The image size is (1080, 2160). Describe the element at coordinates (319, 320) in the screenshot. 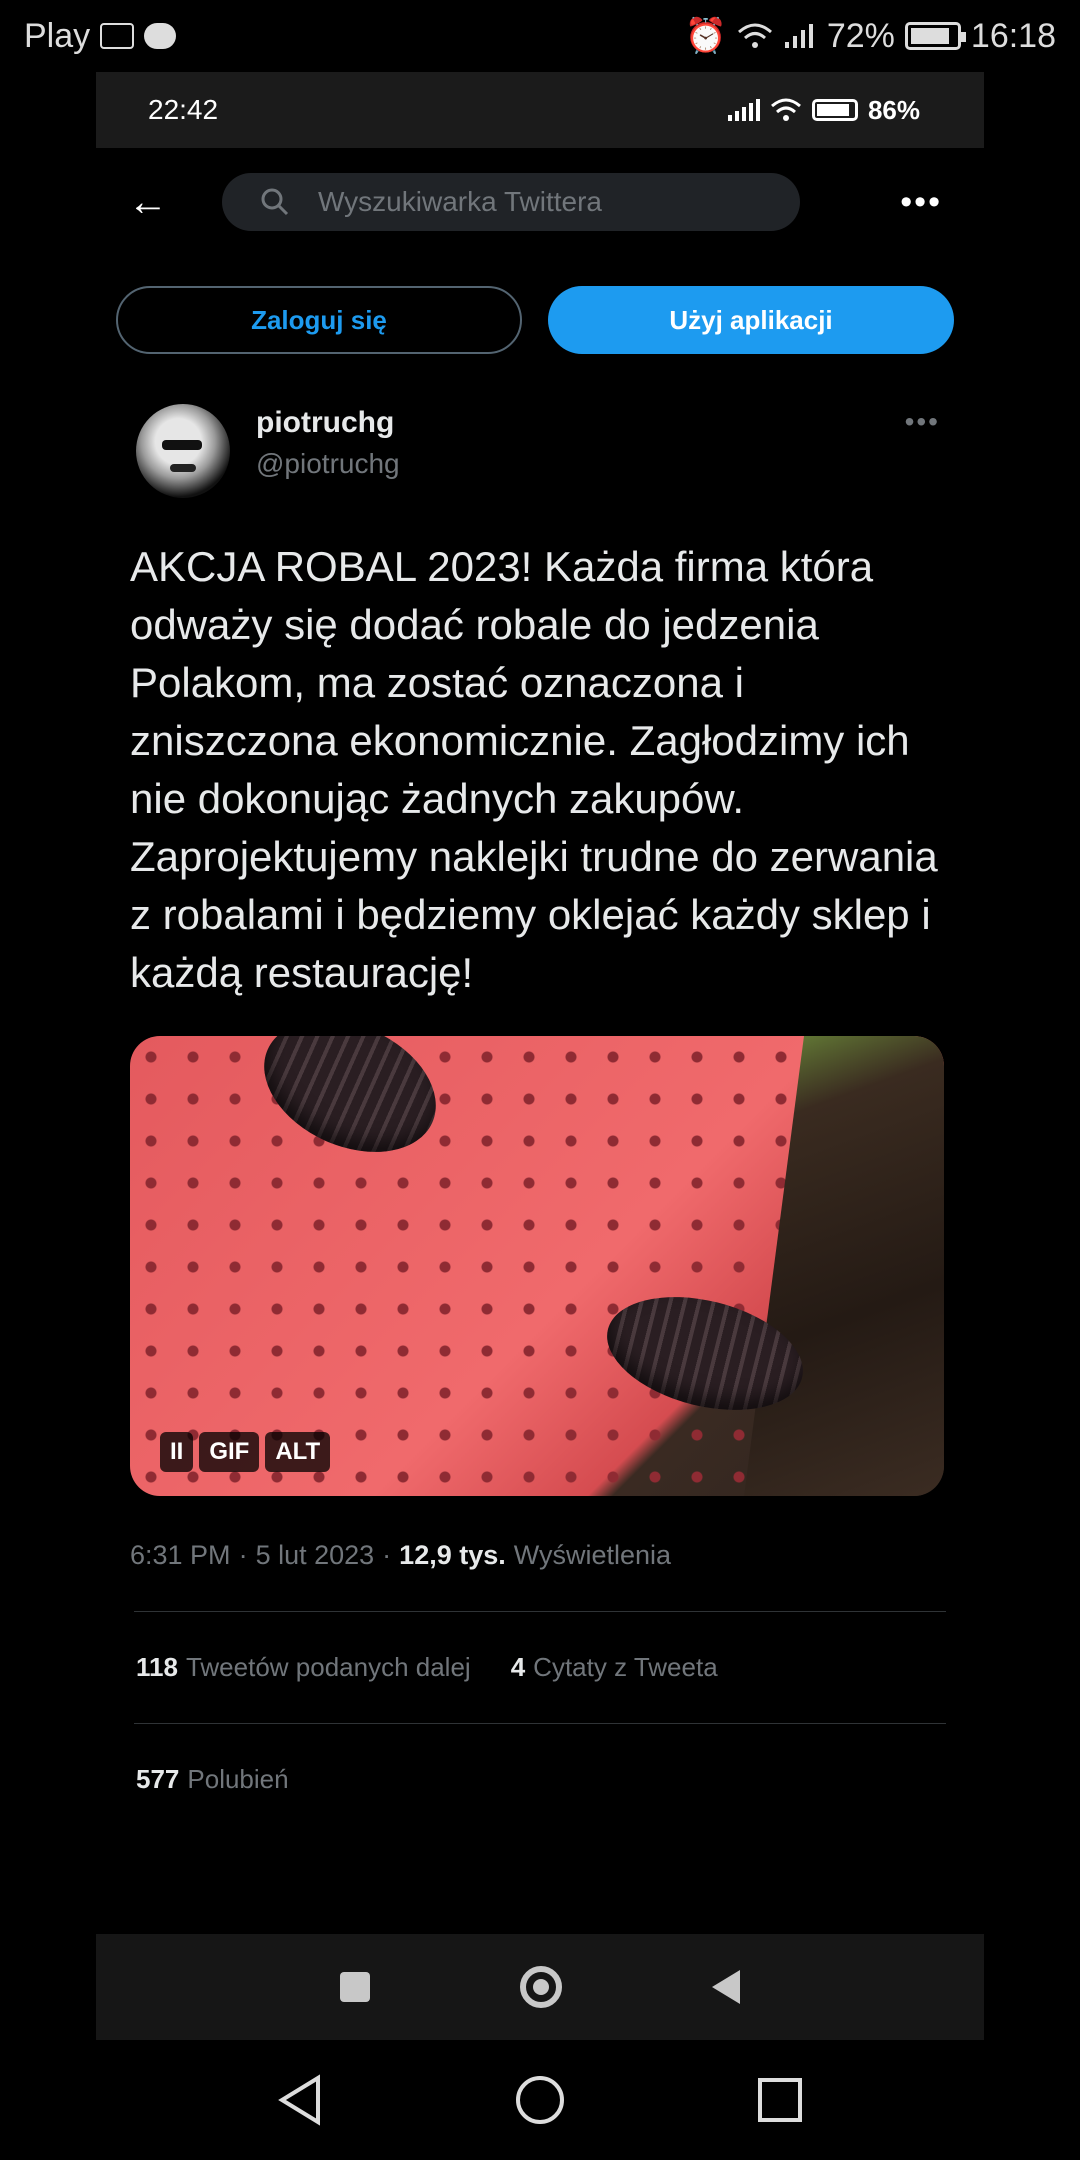

I see `login-button: Zaloguj się` at that location.